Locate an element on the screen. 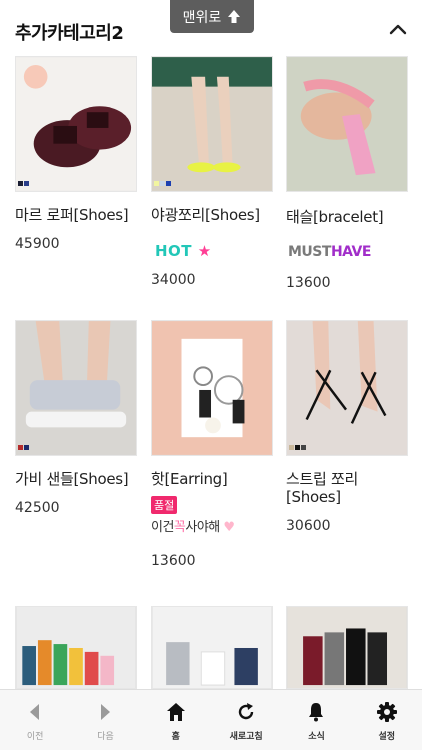  nav-label: 홈 is located at coordinates (175, 737).